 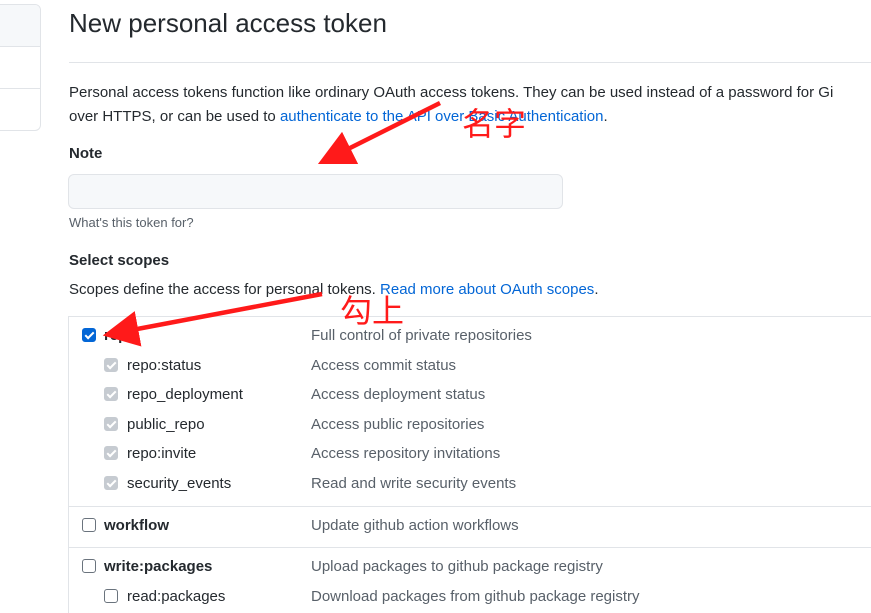 I want to click on scope-name: repo:status, so click(x=164, y=365).